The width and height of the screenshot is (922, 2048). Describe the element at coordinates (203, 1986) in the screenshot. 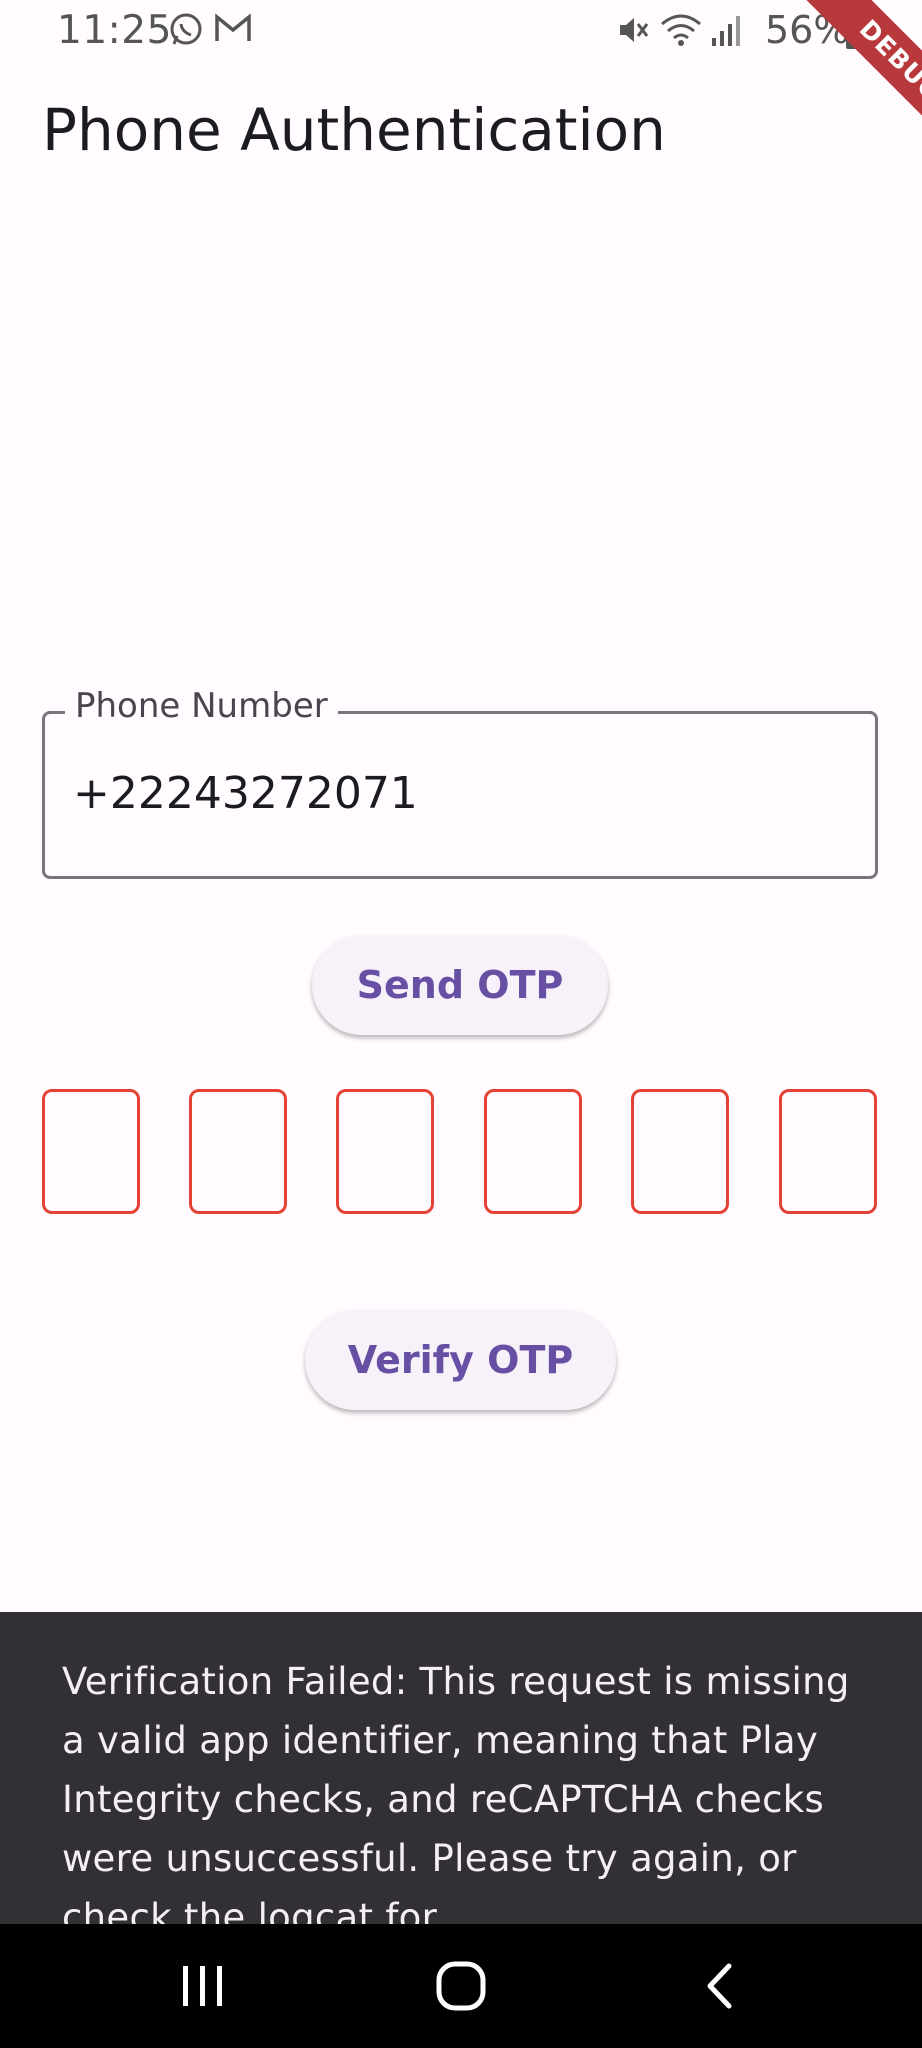

I see `recents-icon` at that location.